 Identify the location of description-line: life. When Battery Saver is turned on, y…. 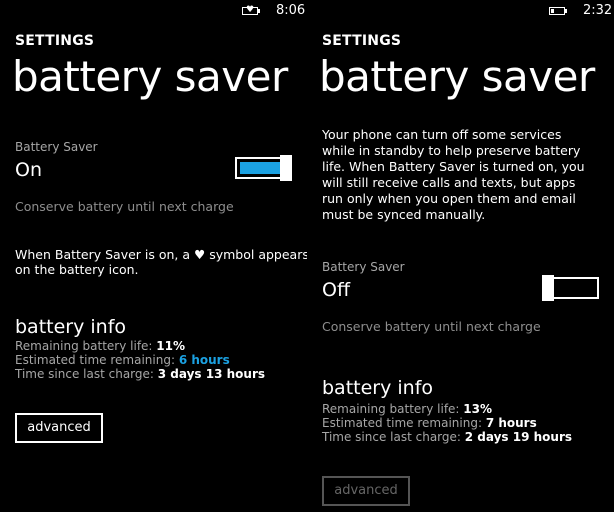
(453, 166).